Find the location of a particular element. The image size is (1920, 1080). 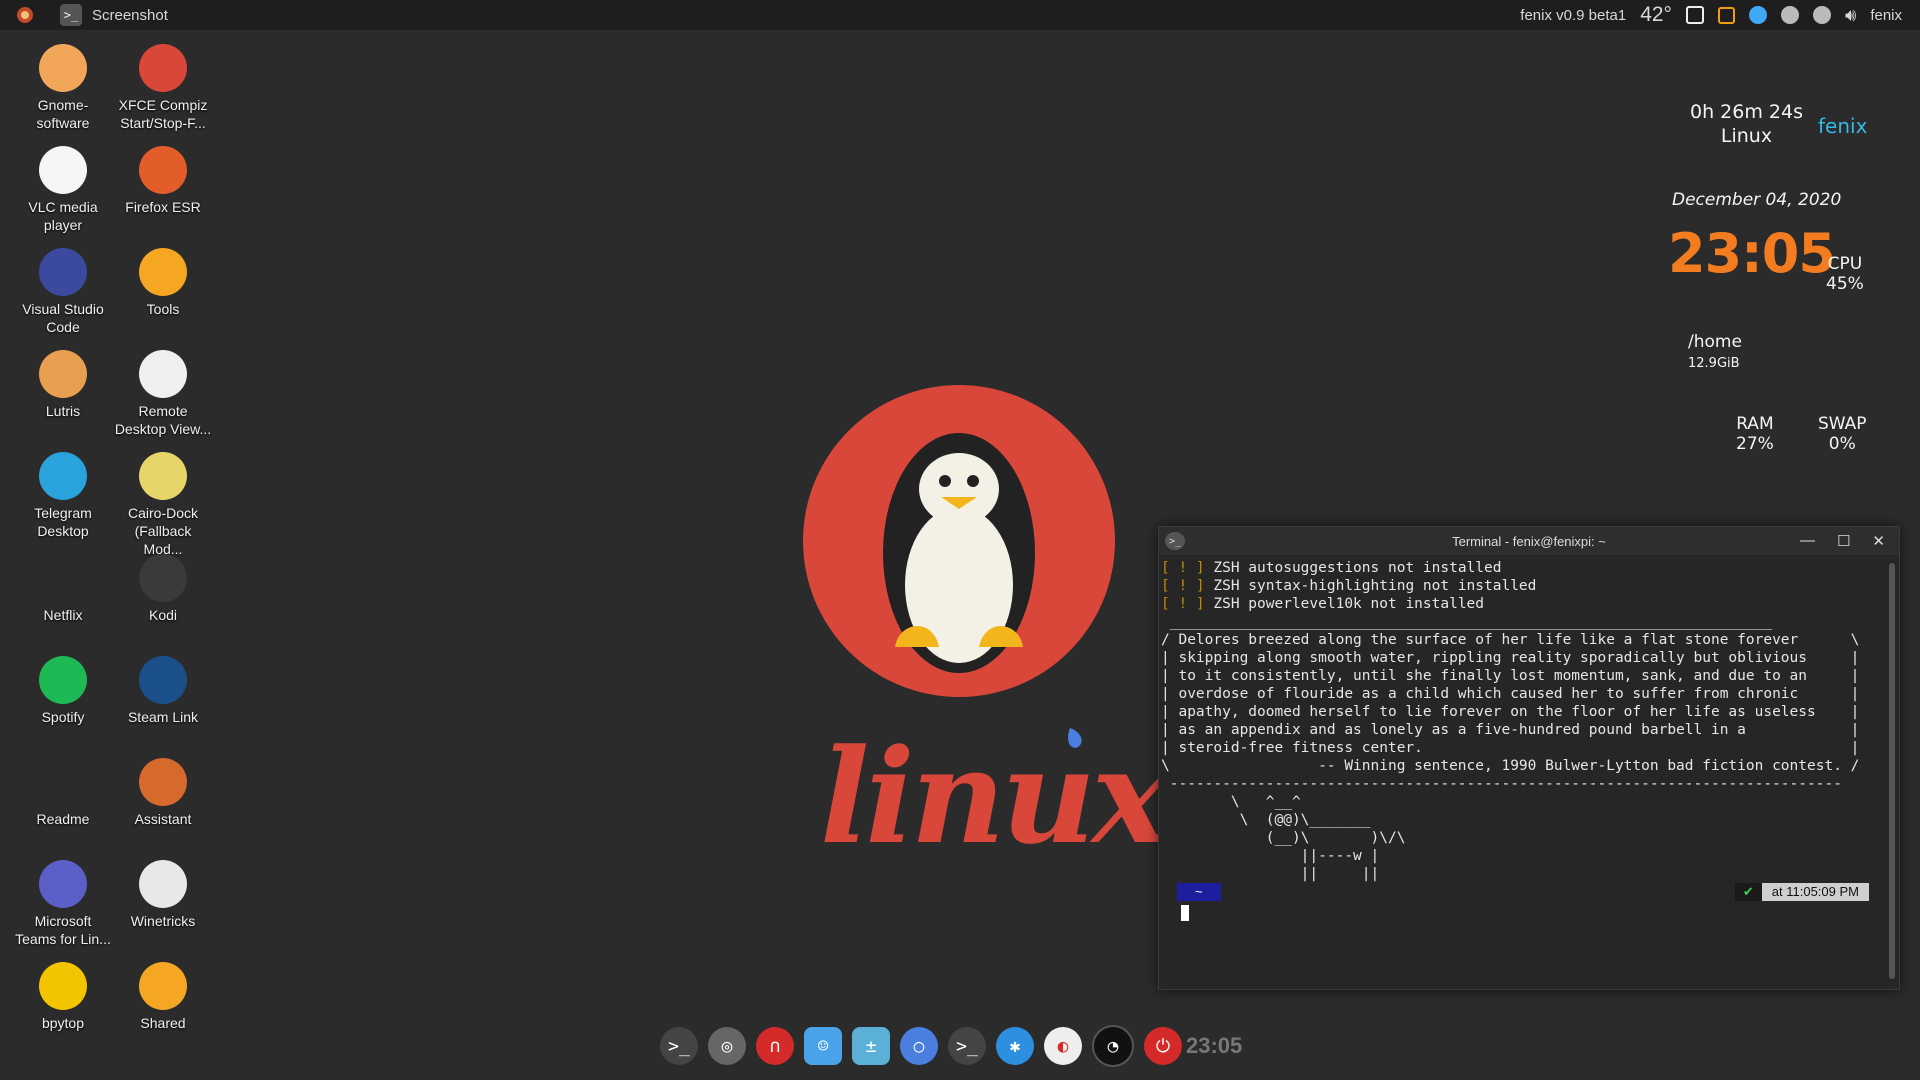

desktop-icon: Gnome-software is located at coordinates (63, 88).